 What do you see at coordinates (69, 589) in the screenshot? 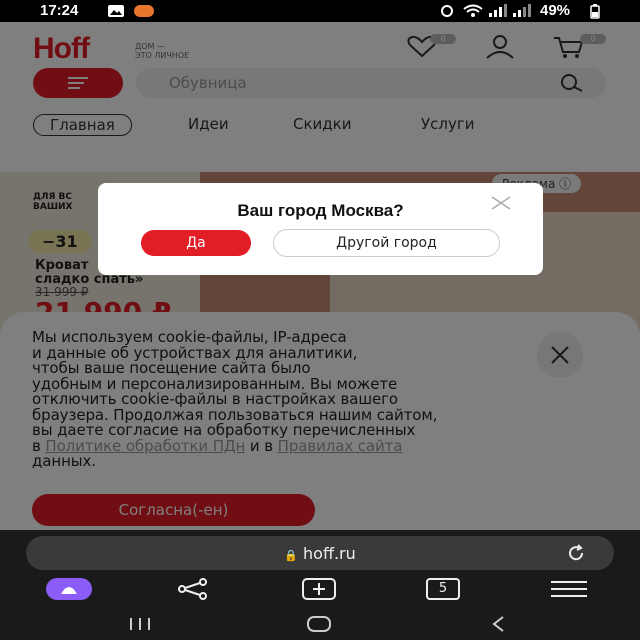
I see `alice-assistant-icon` at bounding box center [69, 589].